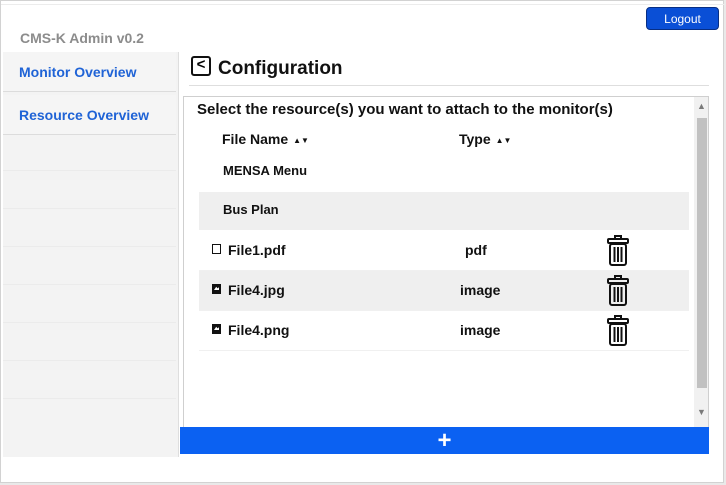 This screenshot has height=485, width=726. I want to click on add-resource-button: +, so click(444, 440).